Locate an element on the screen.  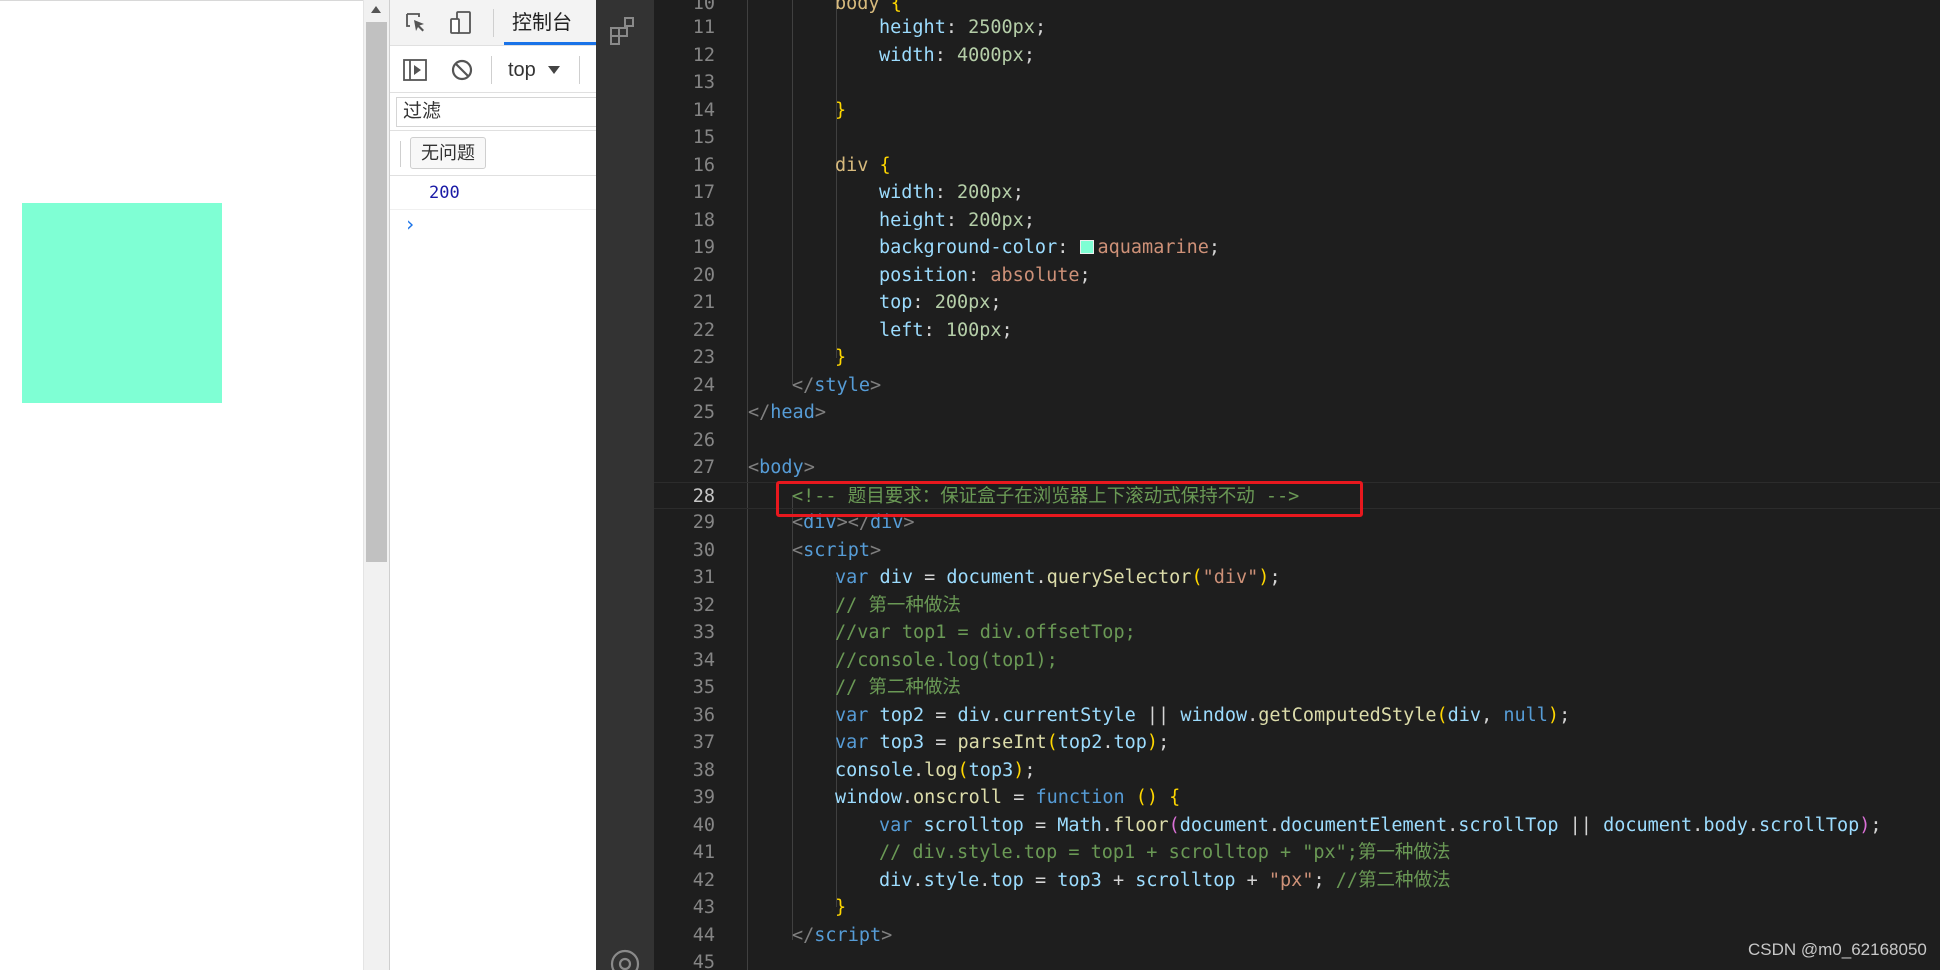
line-number: 32 is located at coordinates (703, 605).